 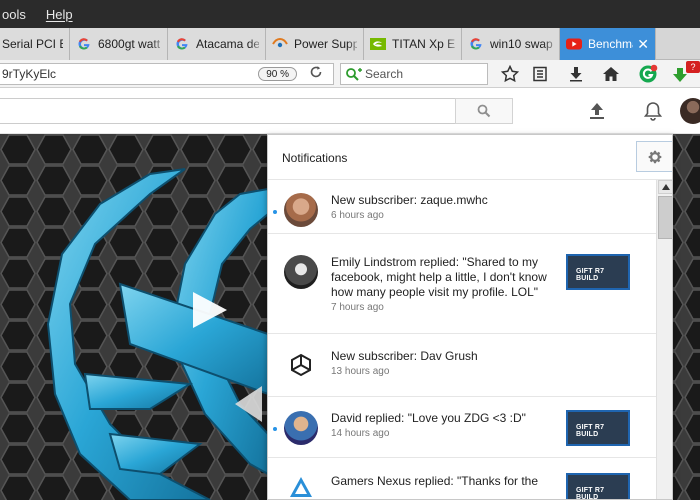 I want to click on youtube-search-input, so click(x=228, y=111).